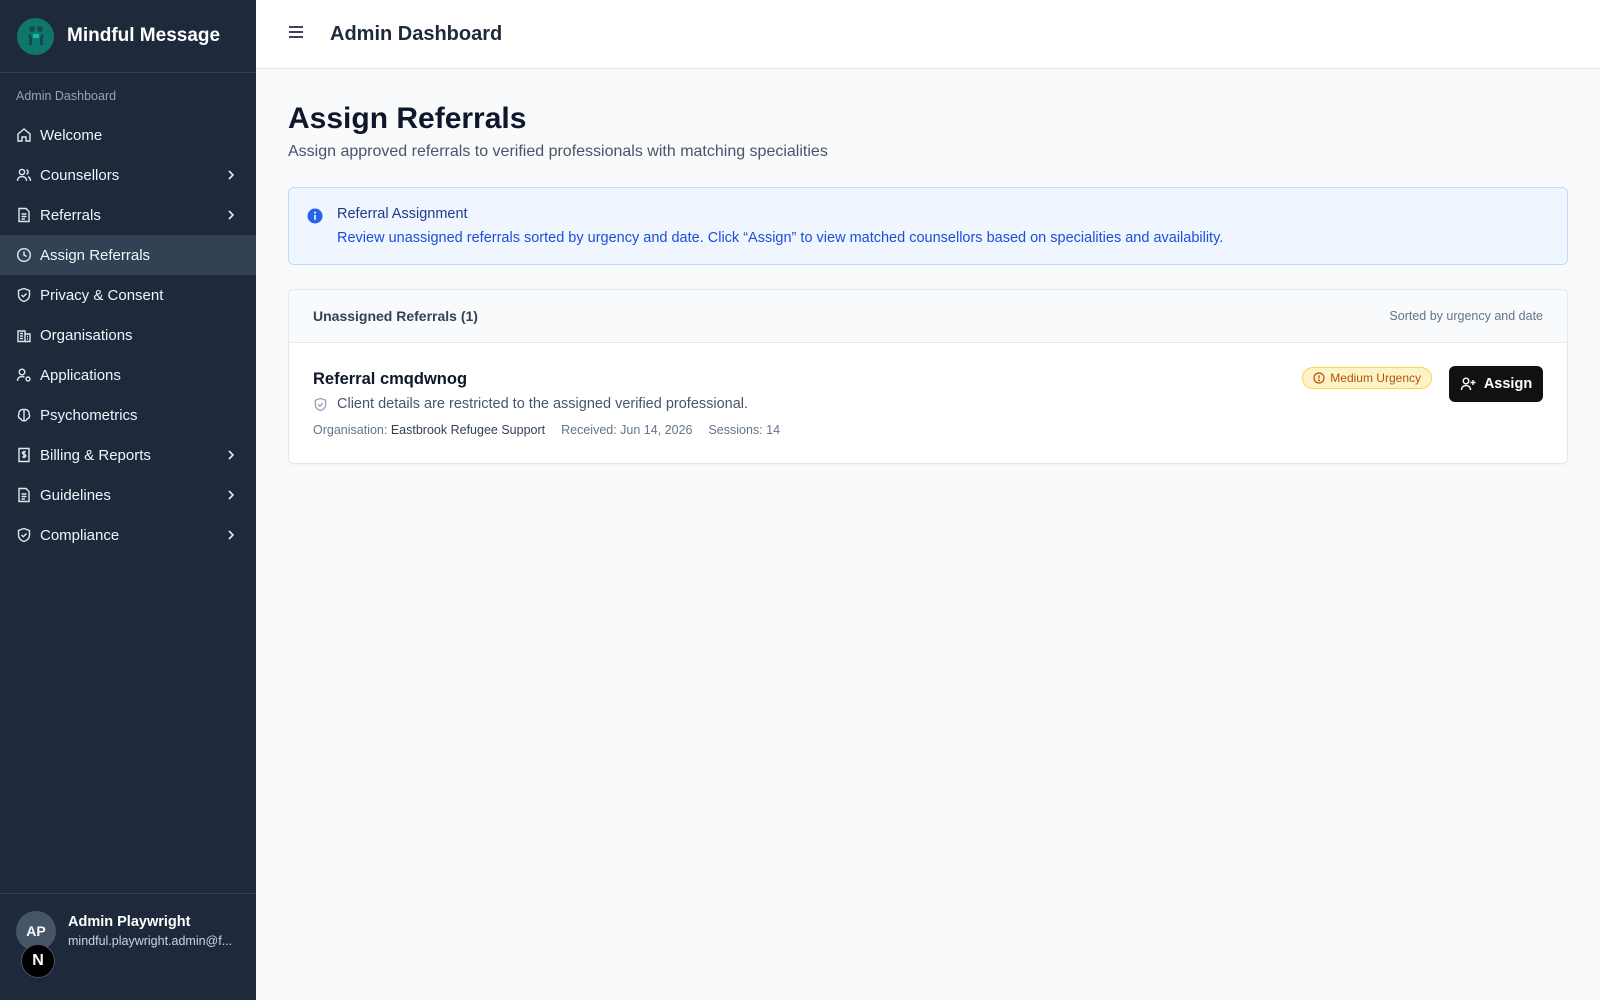  What do you see at coordinates (128, 535) in the screenshot?
I see `sidebar-item-compliance: Compliance` at bounding box center [128, 535].